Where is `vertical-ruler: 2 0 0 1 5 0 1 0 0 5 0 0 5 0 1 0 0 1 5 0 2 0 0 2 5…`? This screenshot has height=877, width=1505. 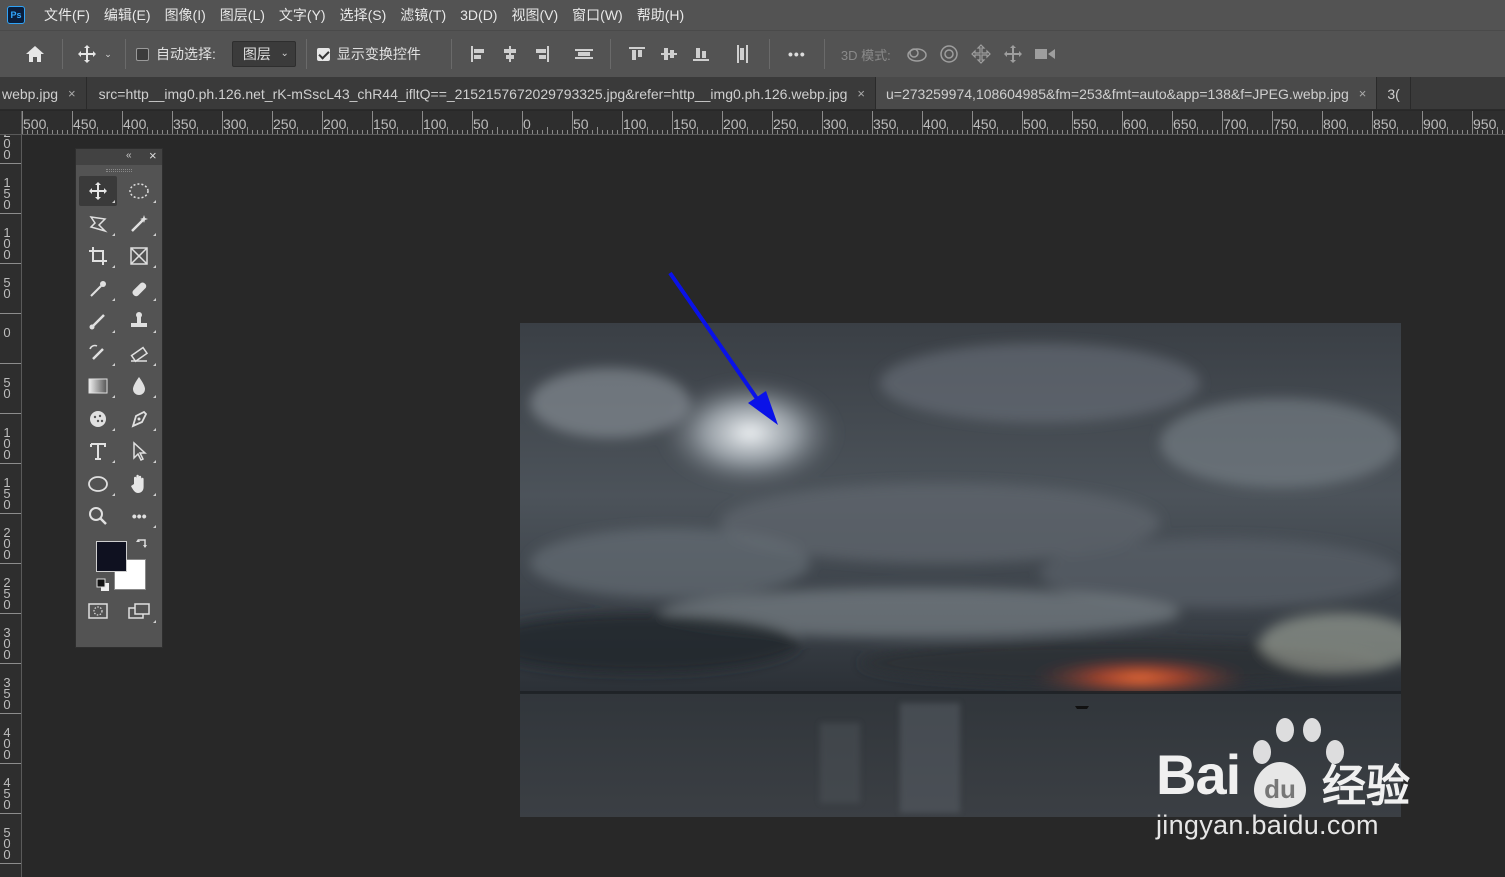 vertical-ruler: 2 0 0 1 5 0 1 0 0 5 0 0 5 0 1 0 0 1 5 0 2 0 0 2 5… is located at coordinates (11, 506).